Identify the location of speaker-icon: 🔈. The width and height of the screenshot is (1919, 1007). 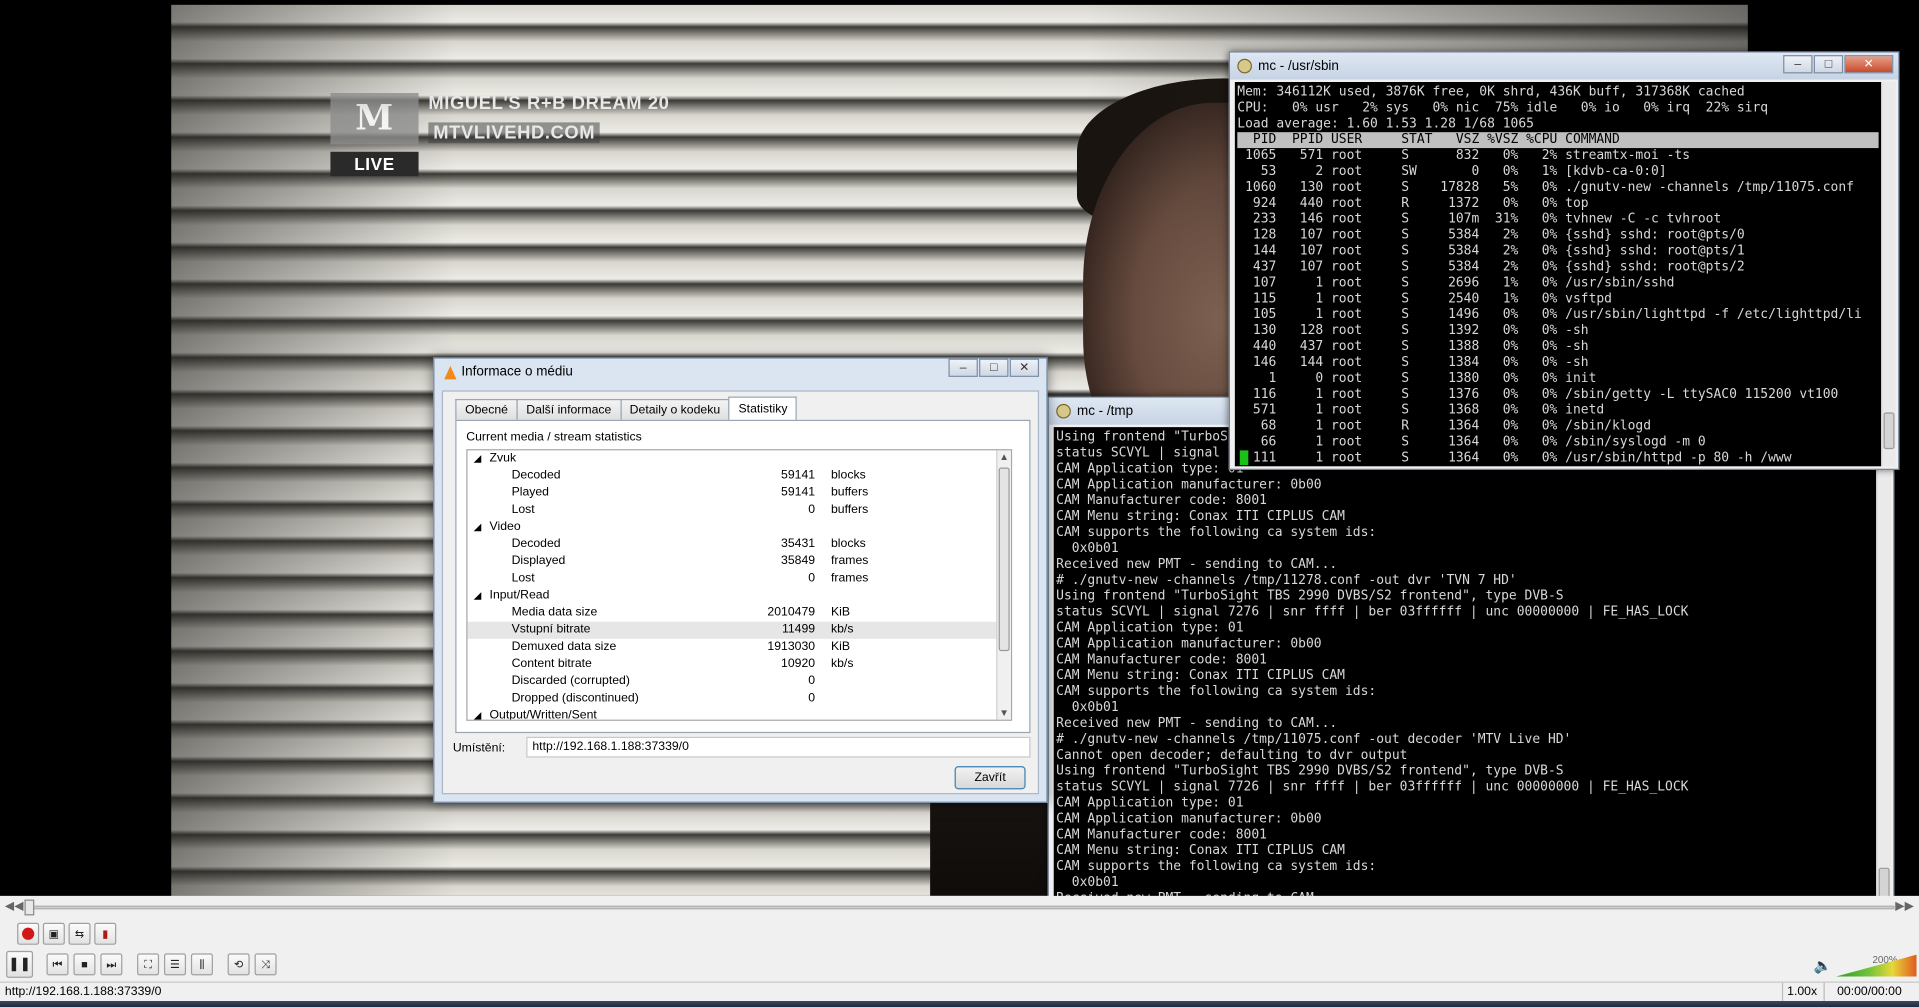
(1823, 965).